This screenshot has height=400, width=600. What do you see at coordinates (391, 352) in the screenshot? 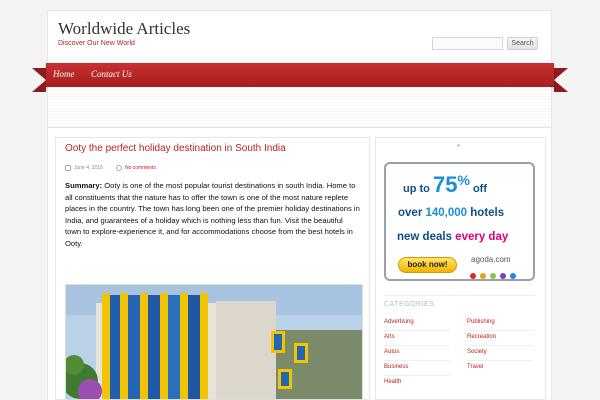
I see `category-link-autos: Autos` at bounding box center [391, 352].